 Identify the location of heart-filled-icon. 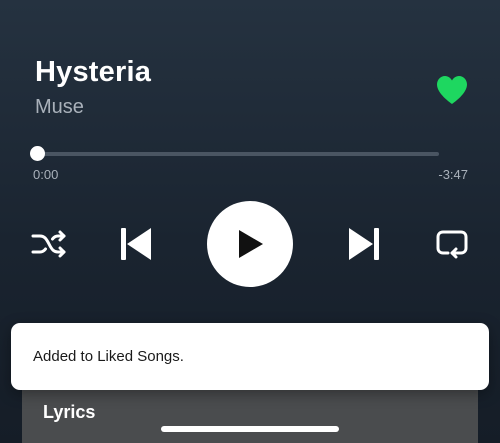
(452, 90).